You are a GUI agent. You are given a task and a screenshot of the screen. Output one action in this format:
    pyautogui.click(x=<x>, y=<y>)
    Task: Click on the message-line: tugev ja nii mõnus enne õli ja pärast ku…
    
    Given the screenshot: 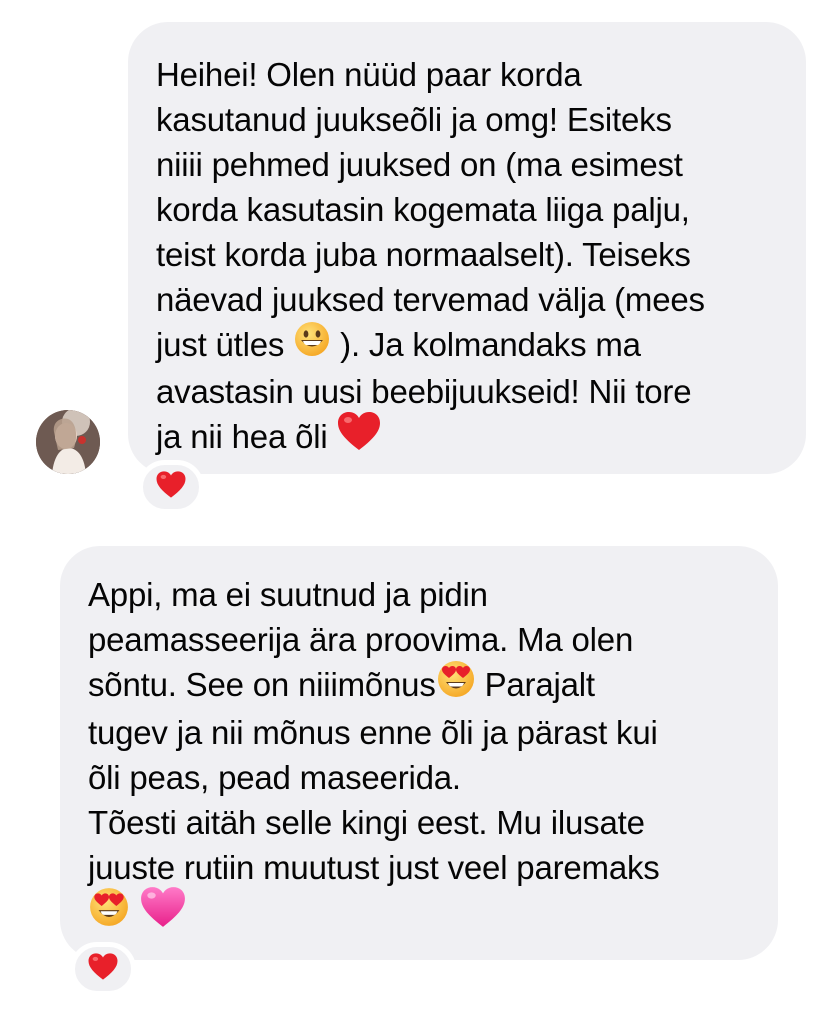 What is the action you would take?
    pyautogui.click(x=373, y=732)
    